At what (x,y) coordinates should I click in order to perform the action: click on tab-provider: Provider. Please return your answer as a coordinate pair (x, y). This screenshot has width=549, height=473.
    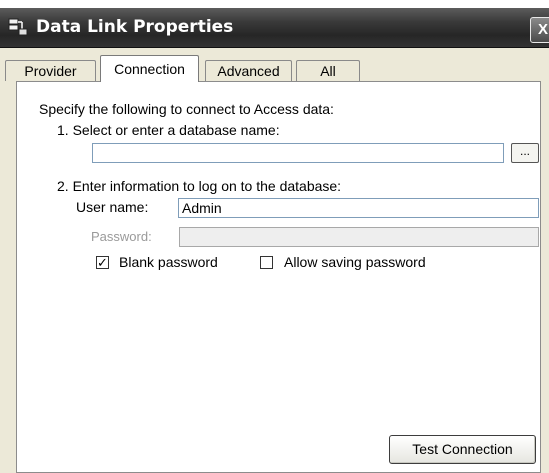
    Looking at the image, I should click on (50, 70).